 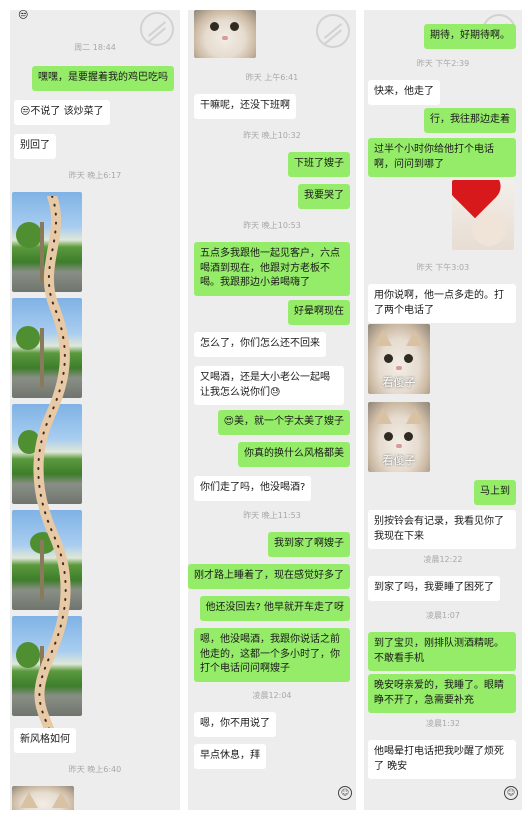 What do you see at coordinates (230, 756) in the screenshot?
I see `message-bubble-received: 早点休息，拜` at bounding box center [230, 756].